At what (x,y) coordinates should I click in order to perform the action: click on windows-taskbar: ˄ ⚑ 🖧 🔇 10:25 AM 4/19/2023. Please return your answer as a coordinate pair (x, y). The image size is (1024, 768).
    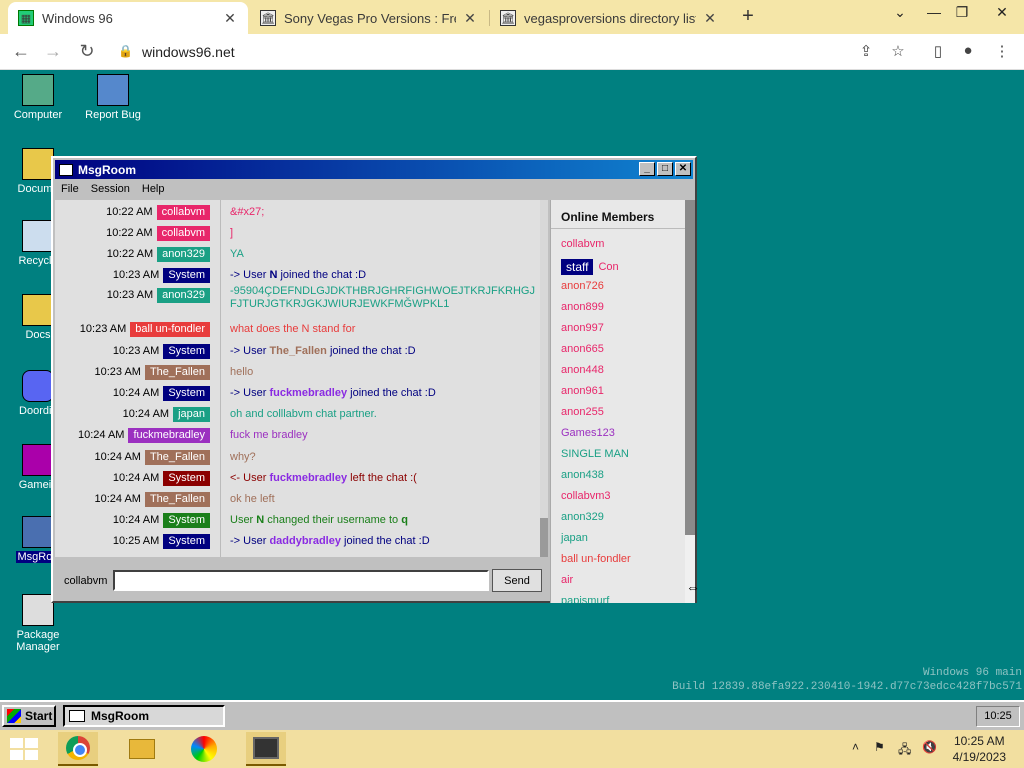
    Looking at the image, I should click on (512, 749).